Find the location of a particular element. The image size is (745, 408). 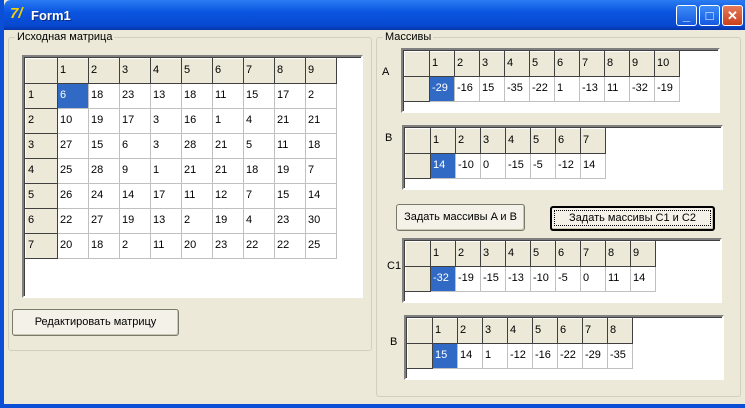

minimize-button: _ is located at coordinates (686, 15).